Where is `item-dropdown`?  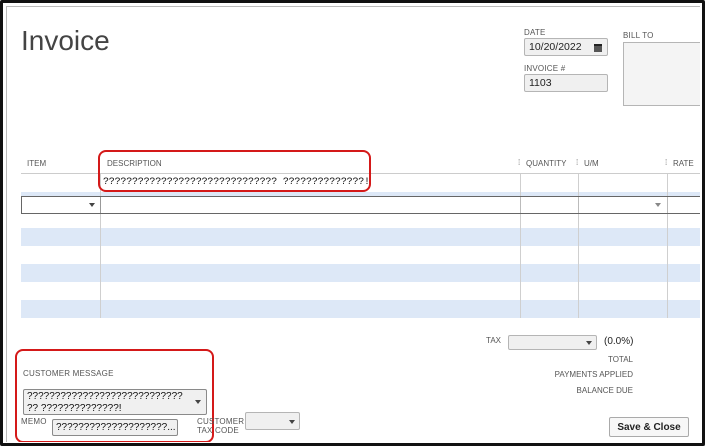 item-dropdown is located at coordinates (61, 205).